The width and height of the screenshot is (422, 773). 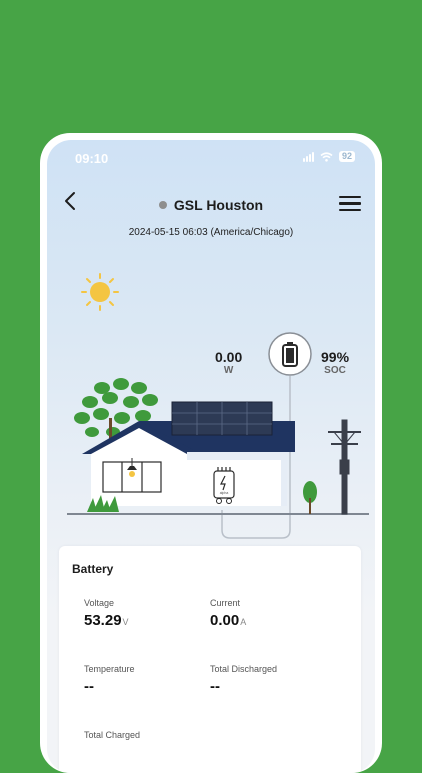 What do you see at coordinates (244, 669) in the screenshot?
I see `total-discharged-label: Total Discharged` at bounding box center [244, 669].